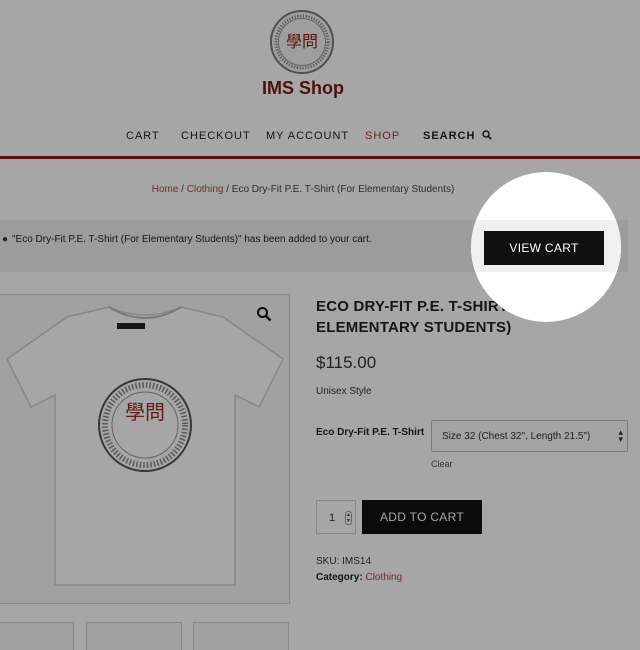 The width and height of the screenshot is (640, 650). I want to click on size-select: Size 32 (Chest 32", Length 21.5") ▴ ▾, so click(529, 436).